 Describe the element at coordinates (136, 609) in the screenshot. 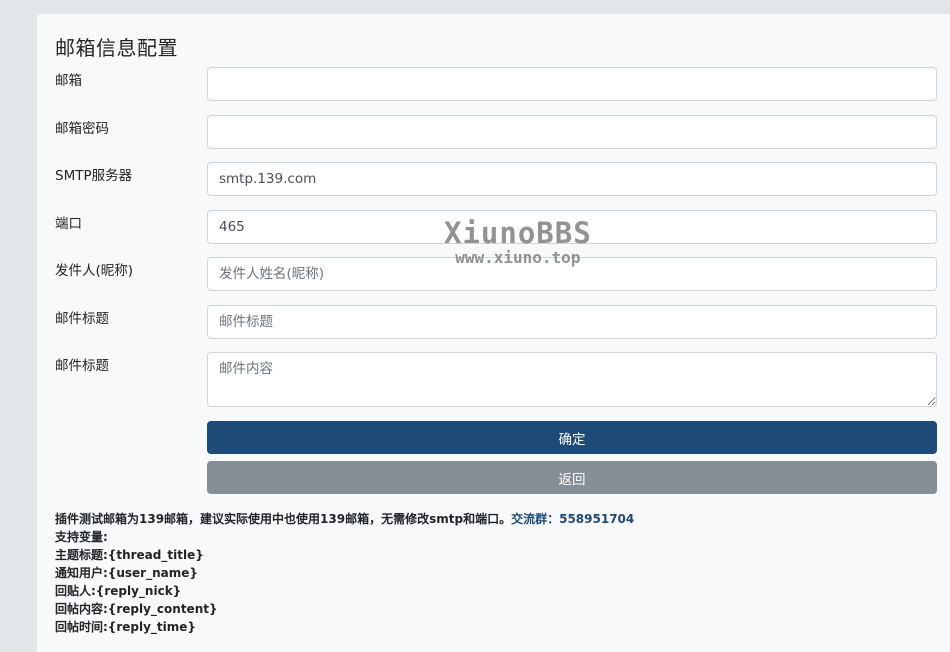

I see `var-item: 回帖内容:{reply_content}` at that location.